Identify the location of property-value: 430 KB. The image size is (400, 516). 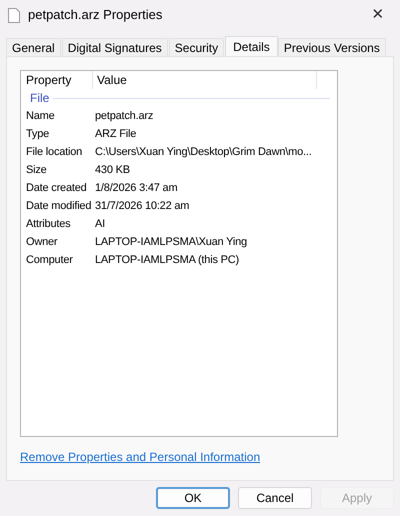
(112, 170).